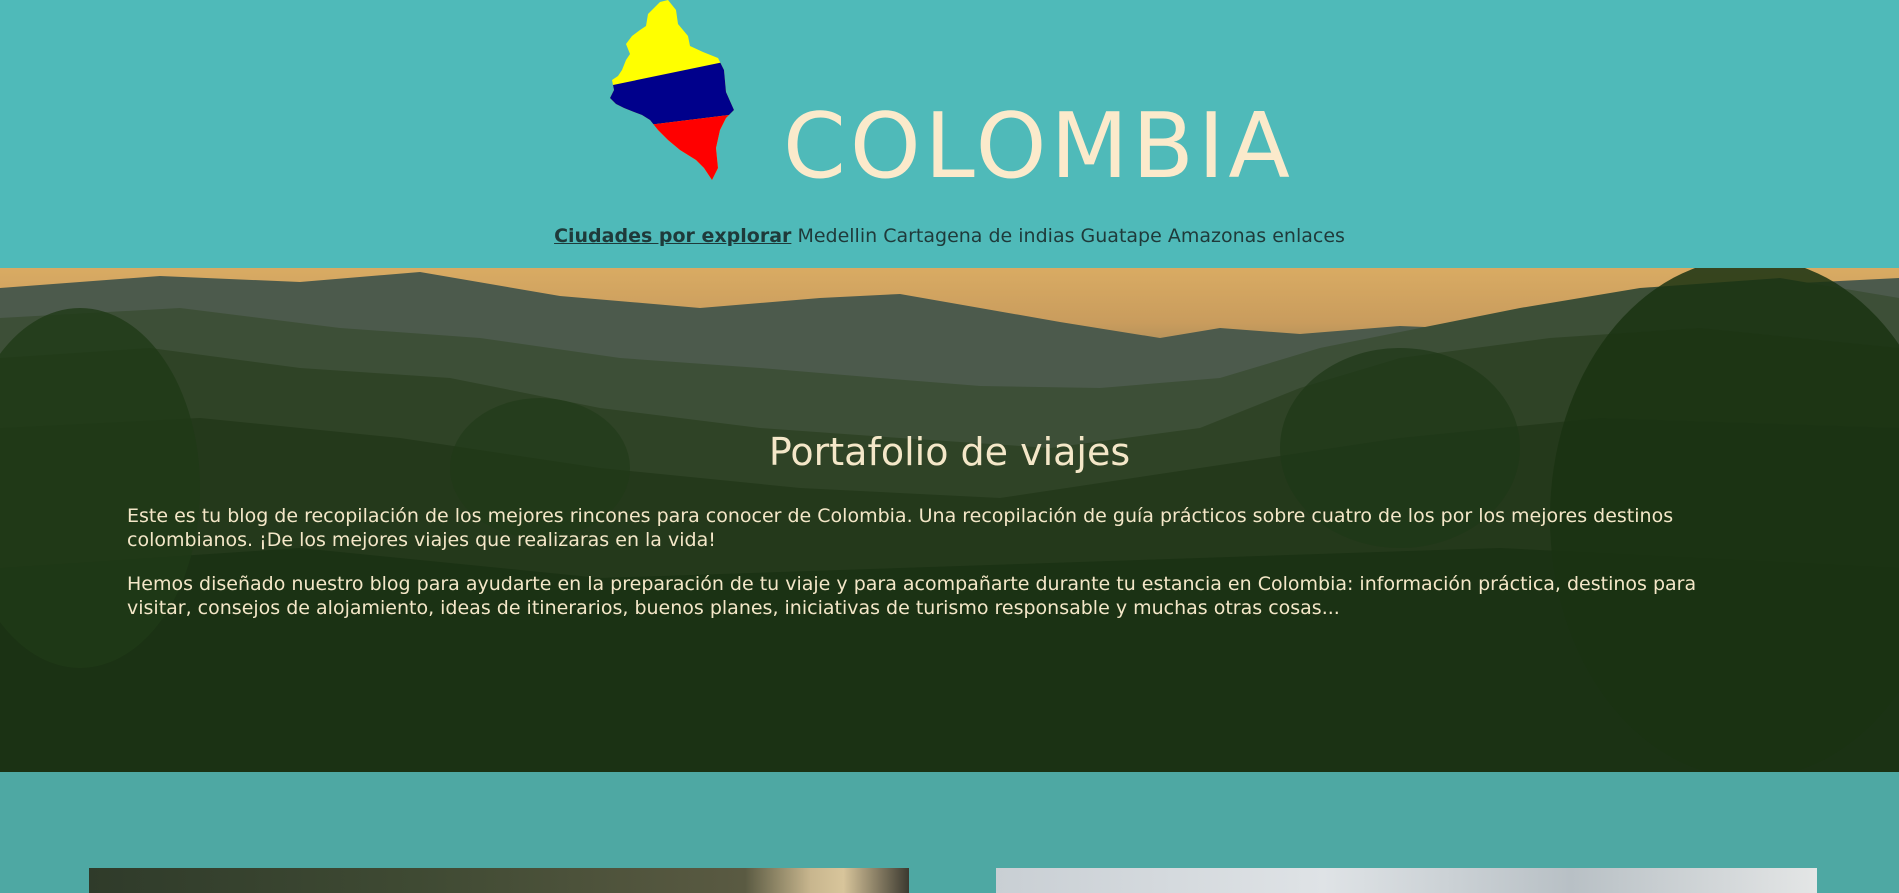  Describe the element at coordinates (837, 236) in the screenshot. I see `nav-item-medellin: Medellin` at that location.